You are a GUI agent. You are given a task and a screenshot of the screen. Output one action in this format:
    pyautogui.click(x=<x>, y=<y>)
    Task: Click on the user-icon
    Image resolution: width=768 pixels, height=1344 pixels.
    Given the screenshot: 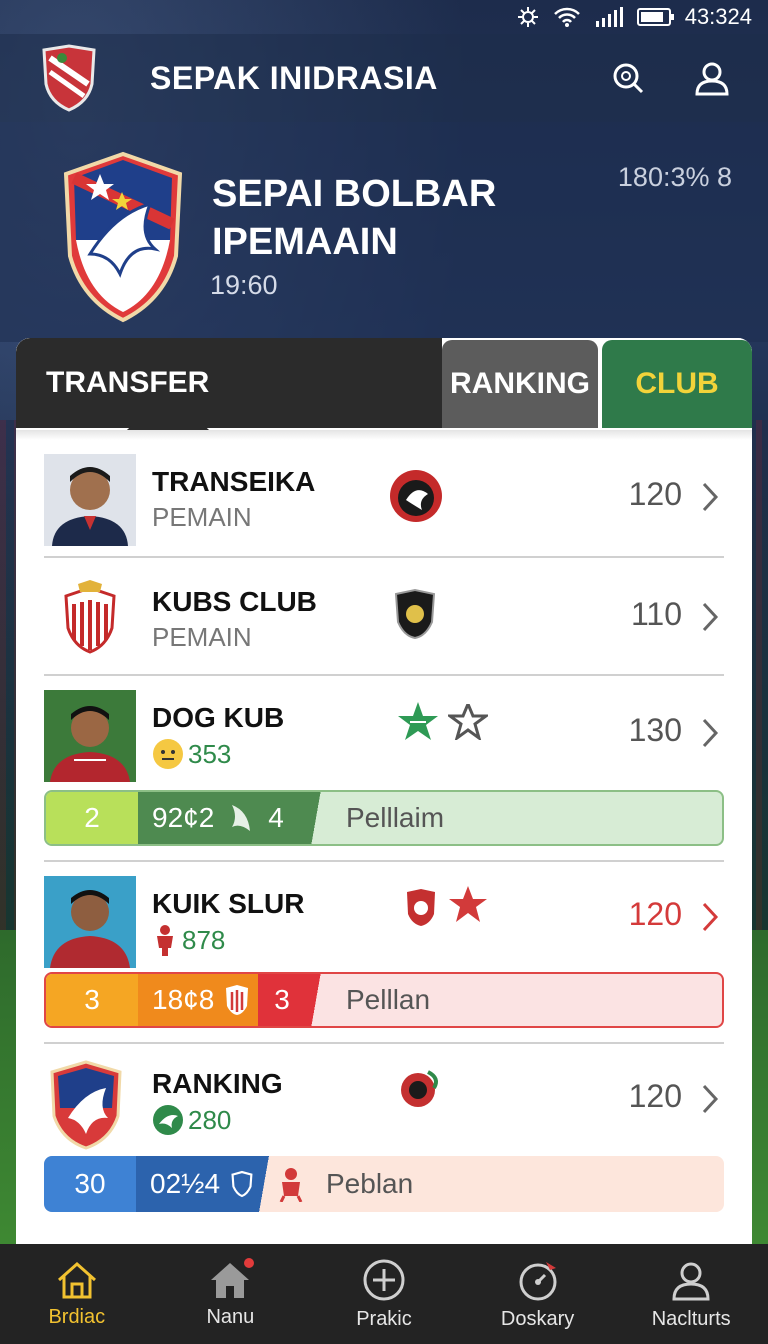 What is the action you would take?
    pyautogui.click(x=691, y=1281)
    